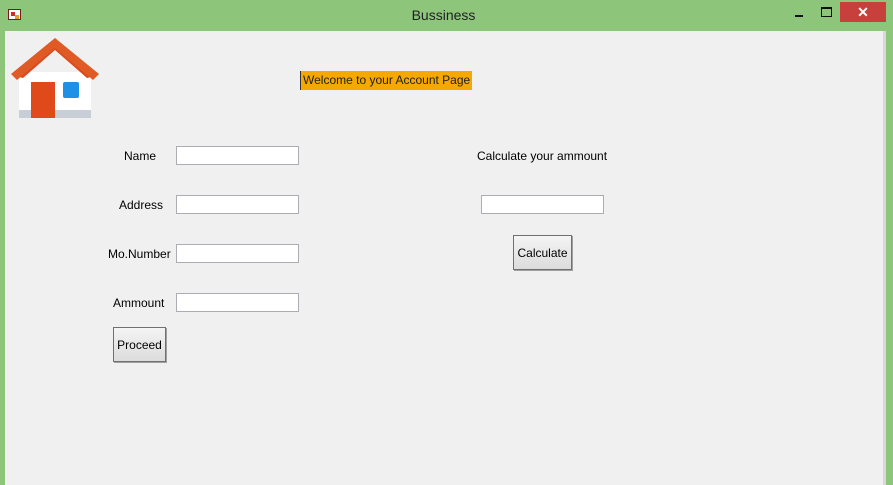 The height and width of the screenshot is (485, 893). What do you see at coordinates (140, 156) in the screenshot?
I see `name-label: Name` at bounding box center [140, 156].